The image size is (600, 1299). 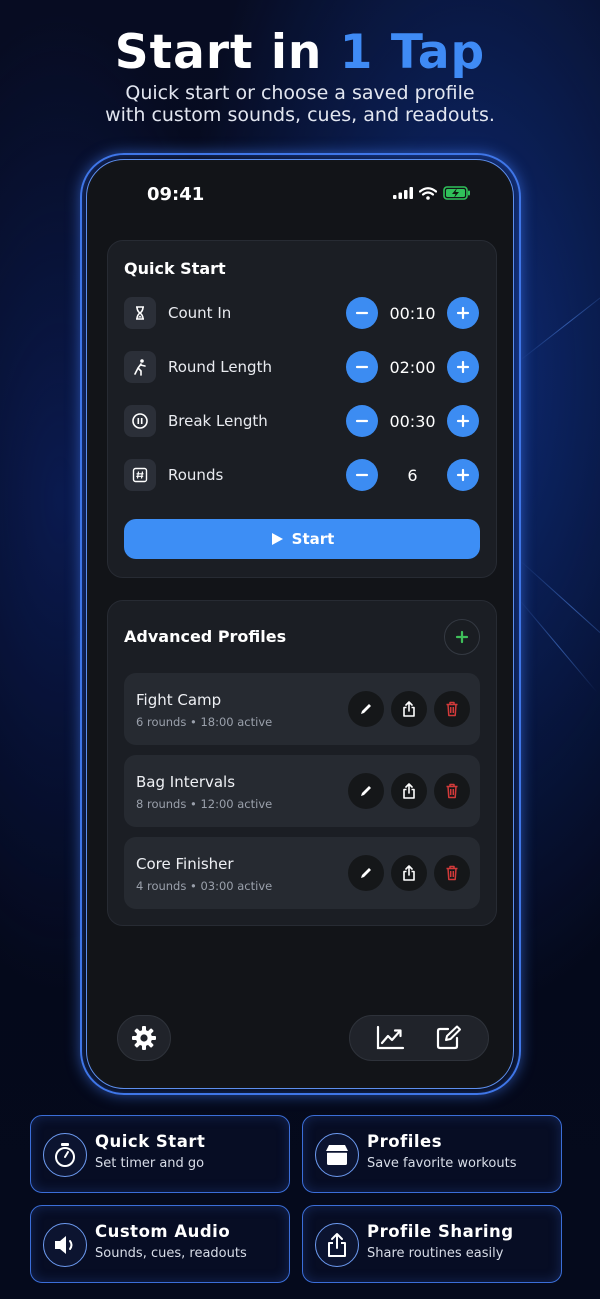 I want to click on rounds-decrement-button, so click(x=362, y=475).